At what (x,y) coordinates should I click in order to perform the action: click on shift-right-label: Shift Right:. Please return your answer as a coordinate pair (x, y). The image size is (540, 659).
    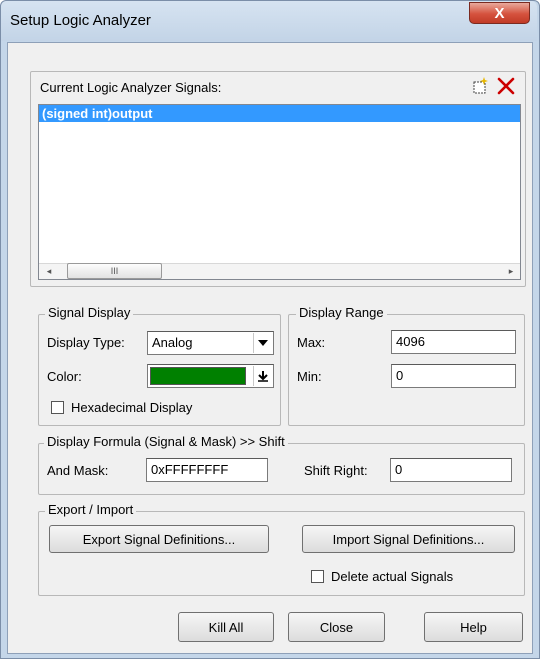
    Looking at the image, I should click on (336, 470).